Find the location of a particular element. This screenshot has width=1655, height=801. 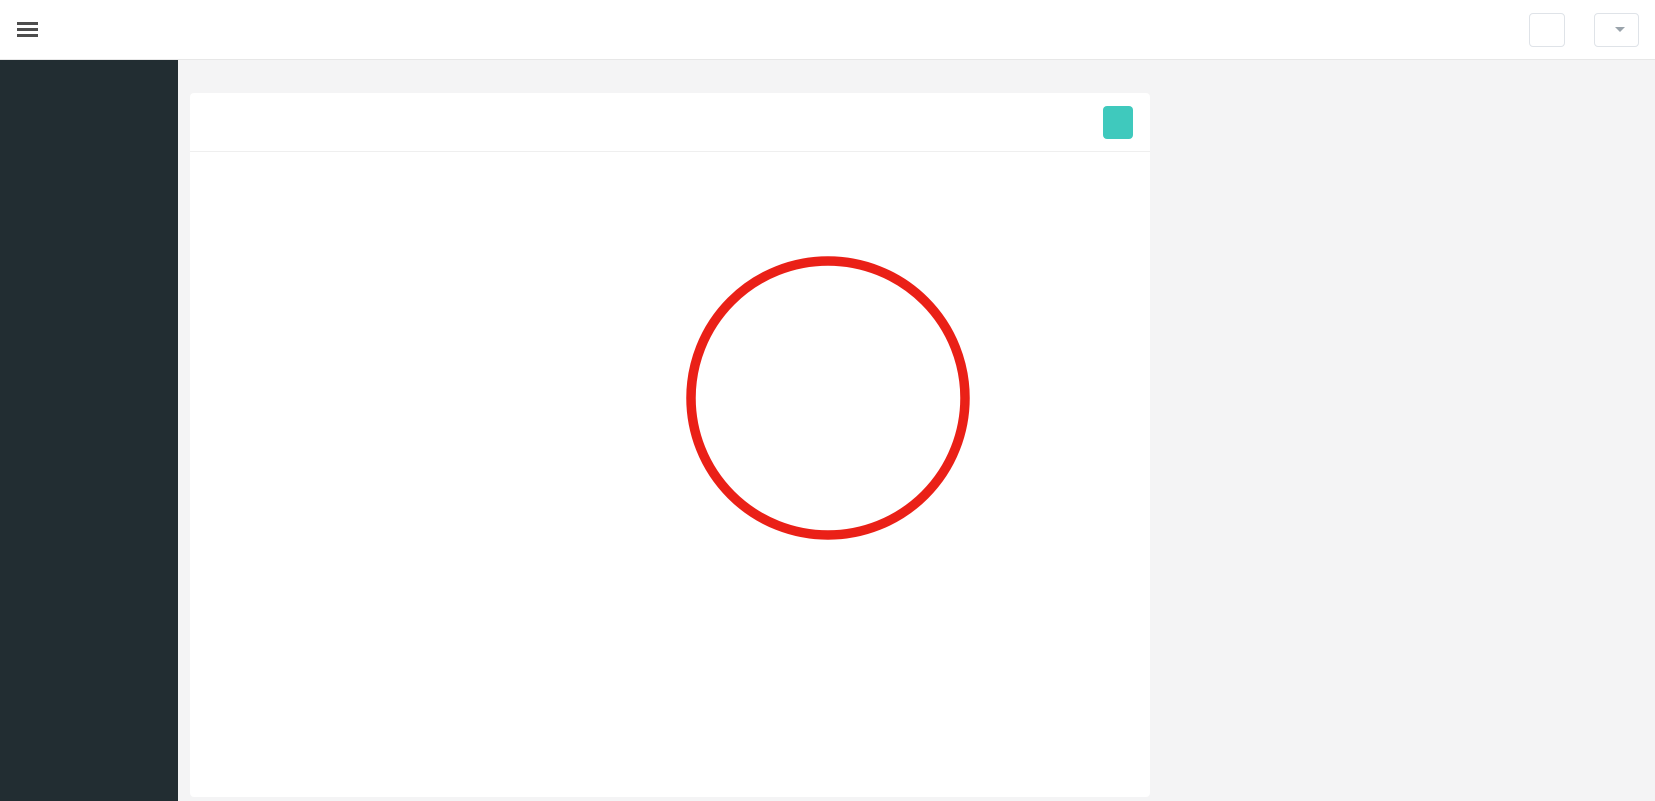

table-header-row is located at coordinates (670, 175).